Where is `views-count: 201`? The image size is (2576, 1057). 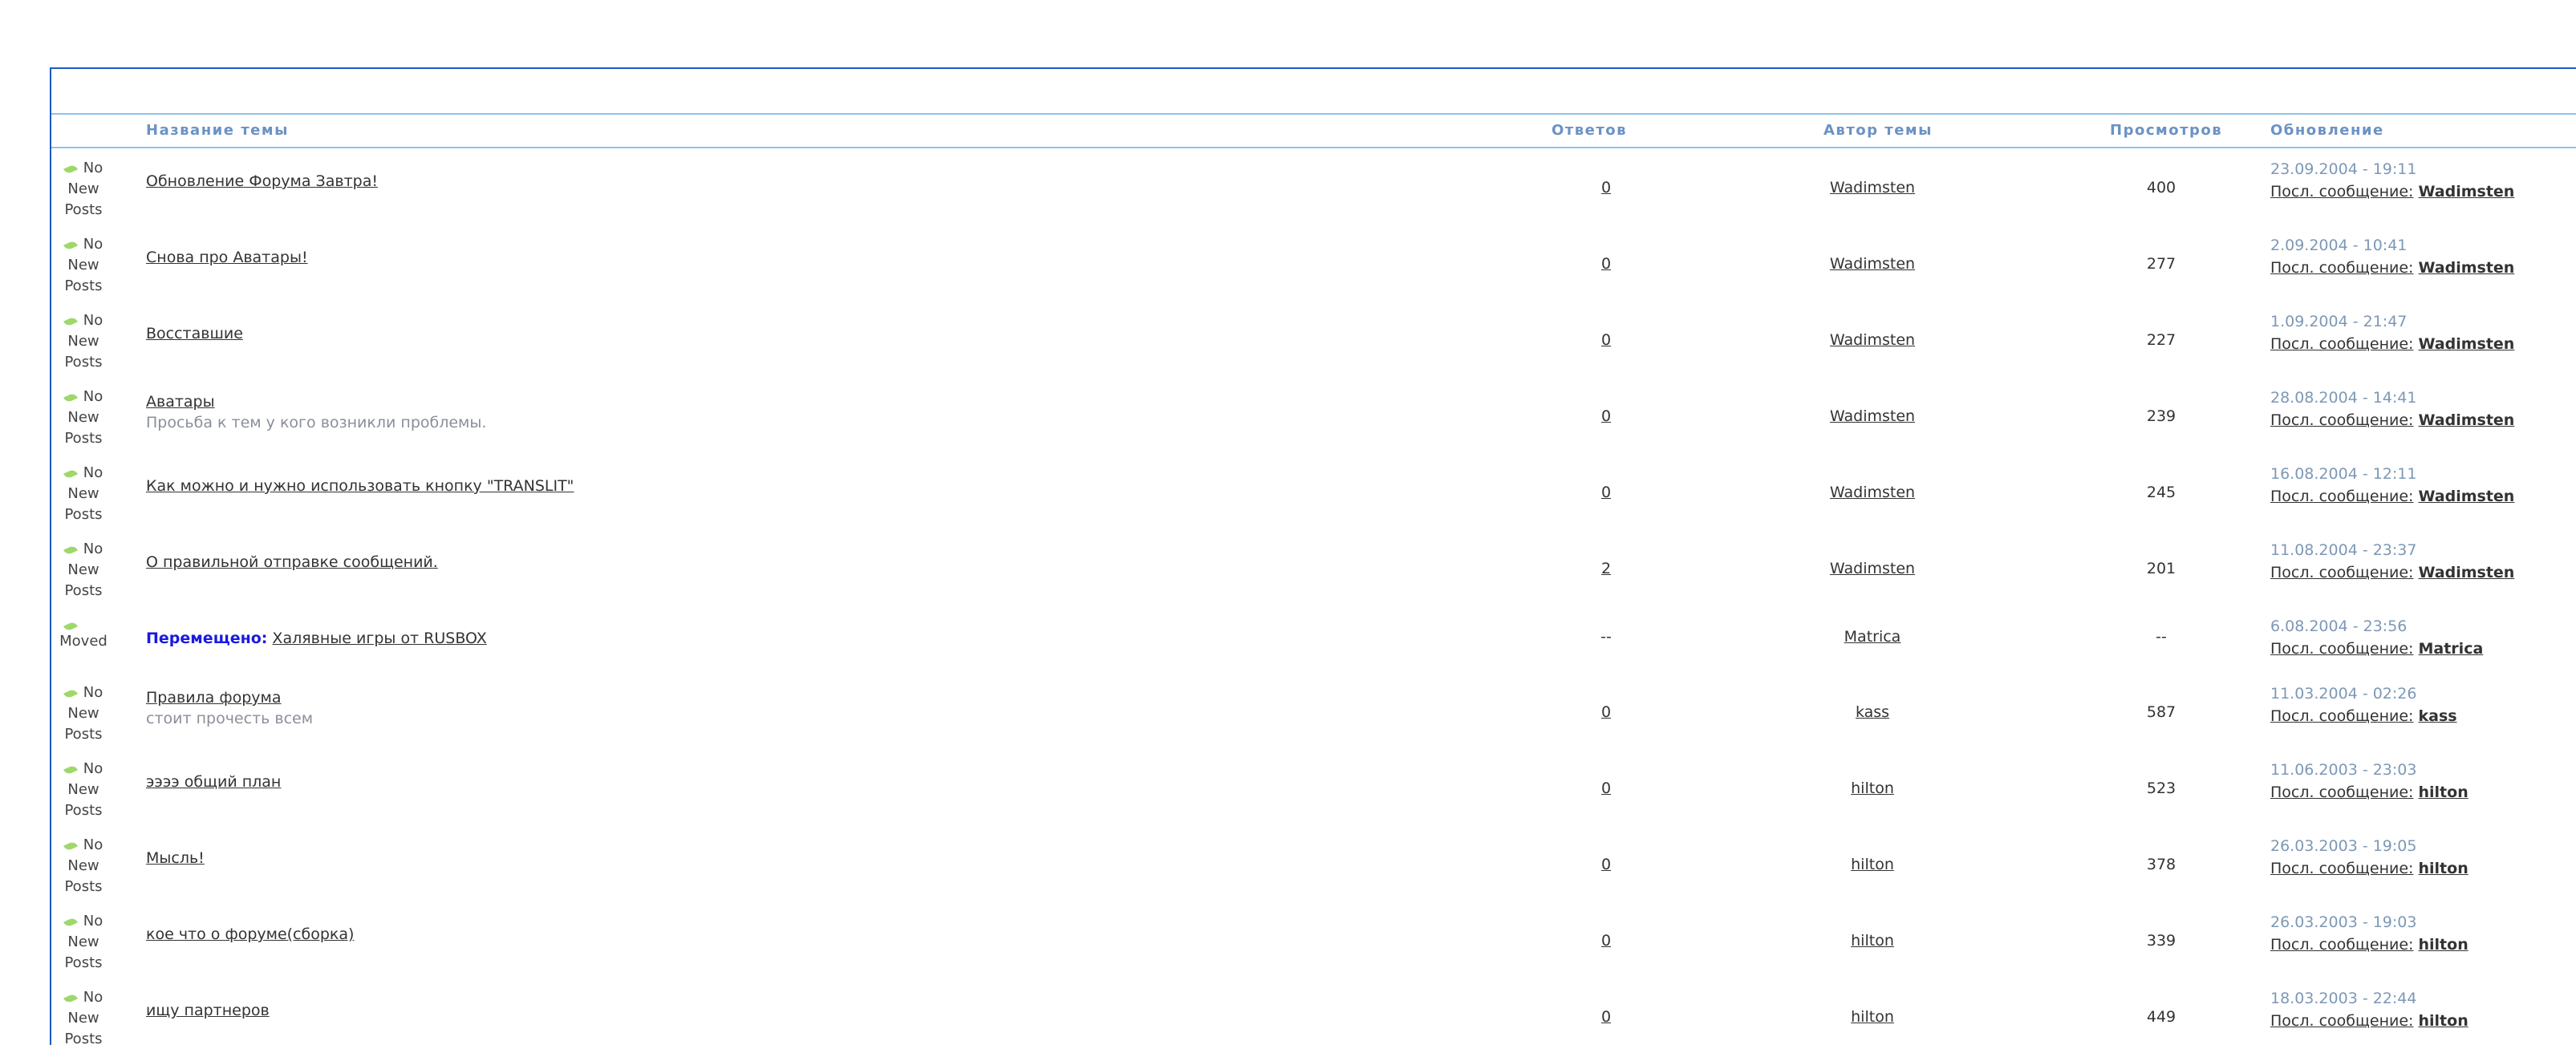 views-count: 201 is located at coordinates (2161, 568).